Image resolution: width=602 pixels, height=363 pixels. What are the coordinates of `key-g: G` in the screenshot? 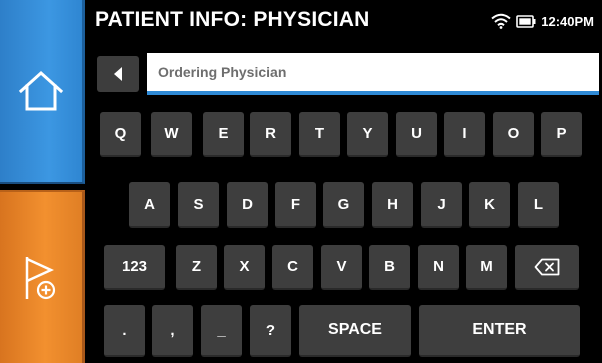 It's located at (343, 205).